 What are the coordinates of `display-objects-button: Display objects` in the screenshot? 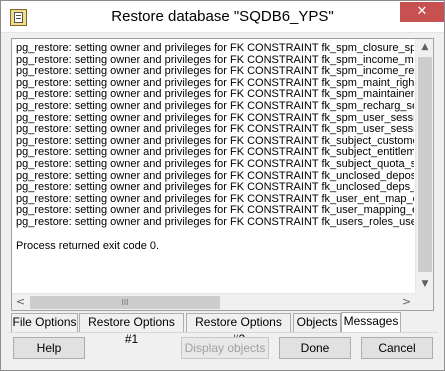 It's located at (225, 348).